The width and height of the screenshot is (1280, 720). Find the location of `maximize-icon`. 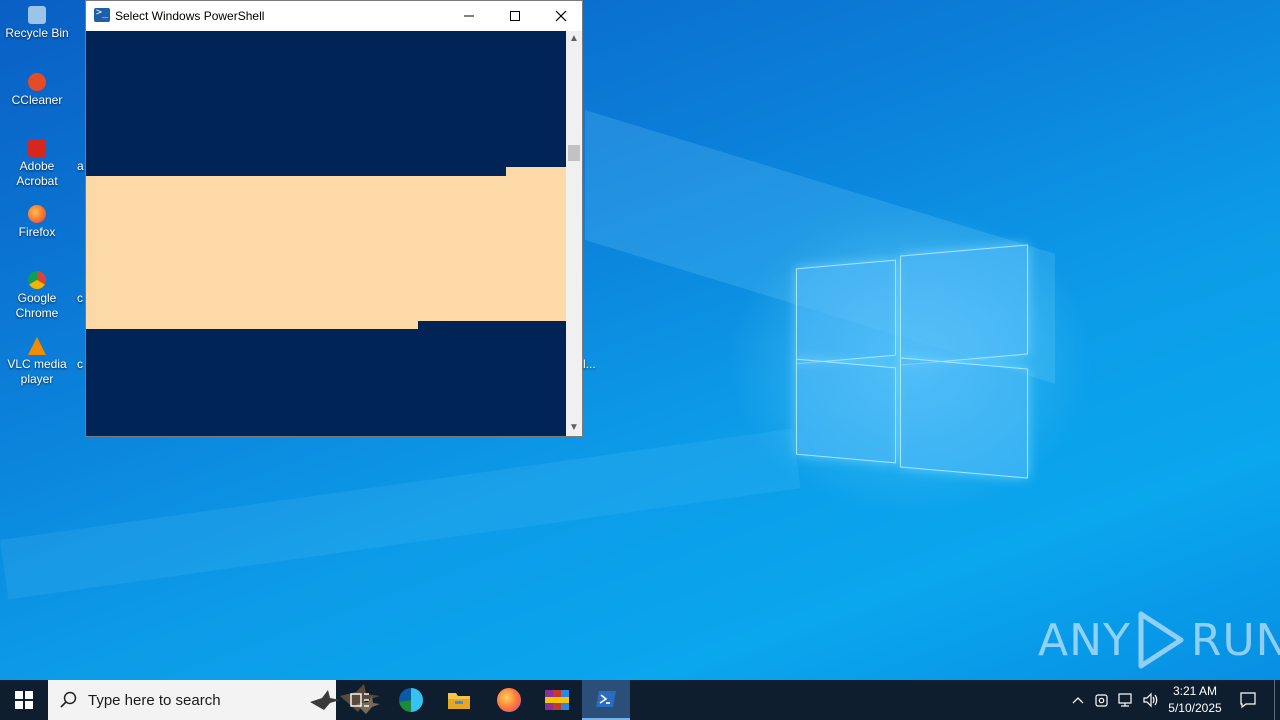

maximize-icon is located at coordinates (515, 16).